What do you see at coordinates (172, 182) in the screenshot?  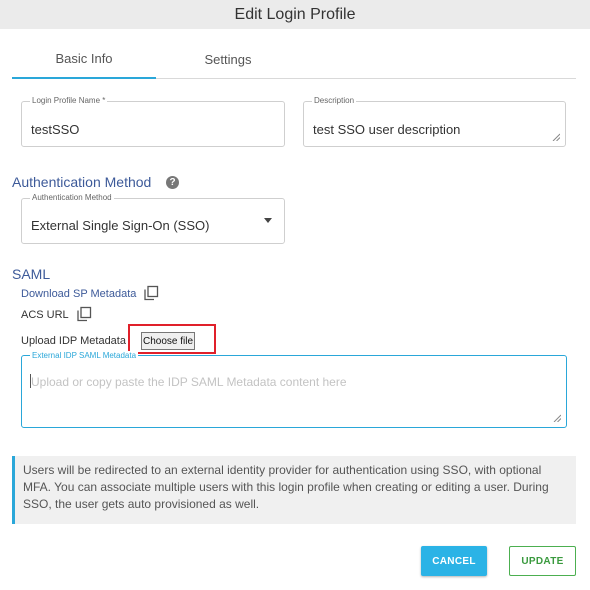 I see `question-circle-icon: ?` at bounding box center [172, 182].